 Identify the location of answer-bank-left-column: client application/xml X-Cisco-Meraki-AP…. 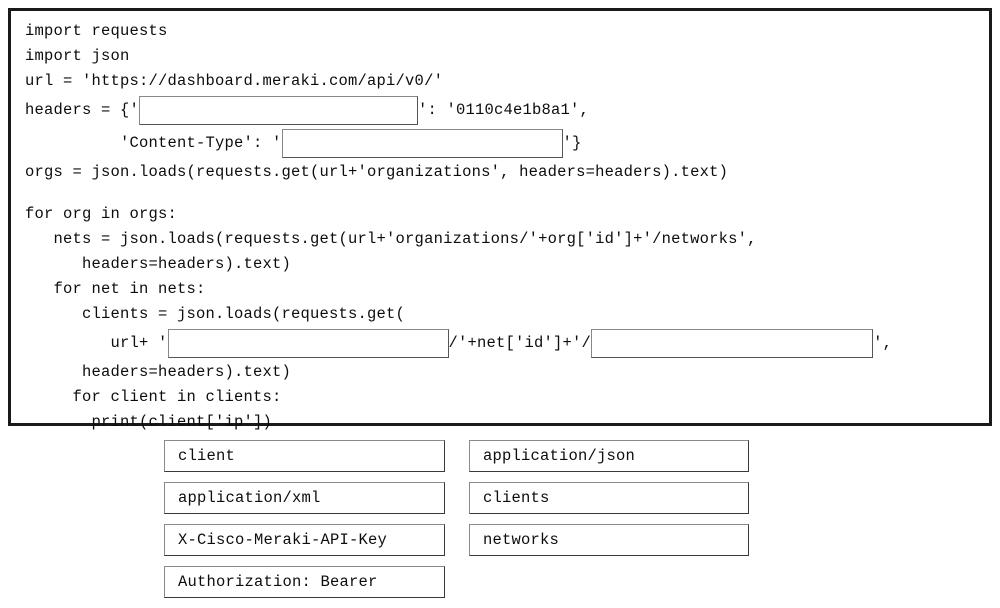
(304, 524).